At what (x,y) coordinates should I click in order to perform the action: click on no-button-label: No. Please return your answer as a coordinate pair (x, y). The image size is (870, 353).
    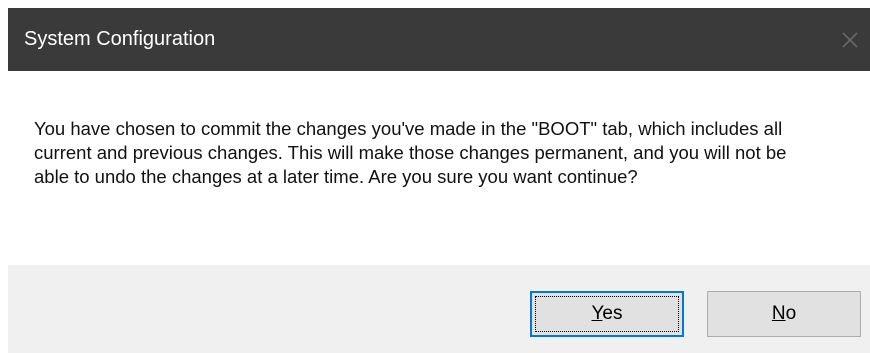
    Looking at the image, I should click on (784, 314).